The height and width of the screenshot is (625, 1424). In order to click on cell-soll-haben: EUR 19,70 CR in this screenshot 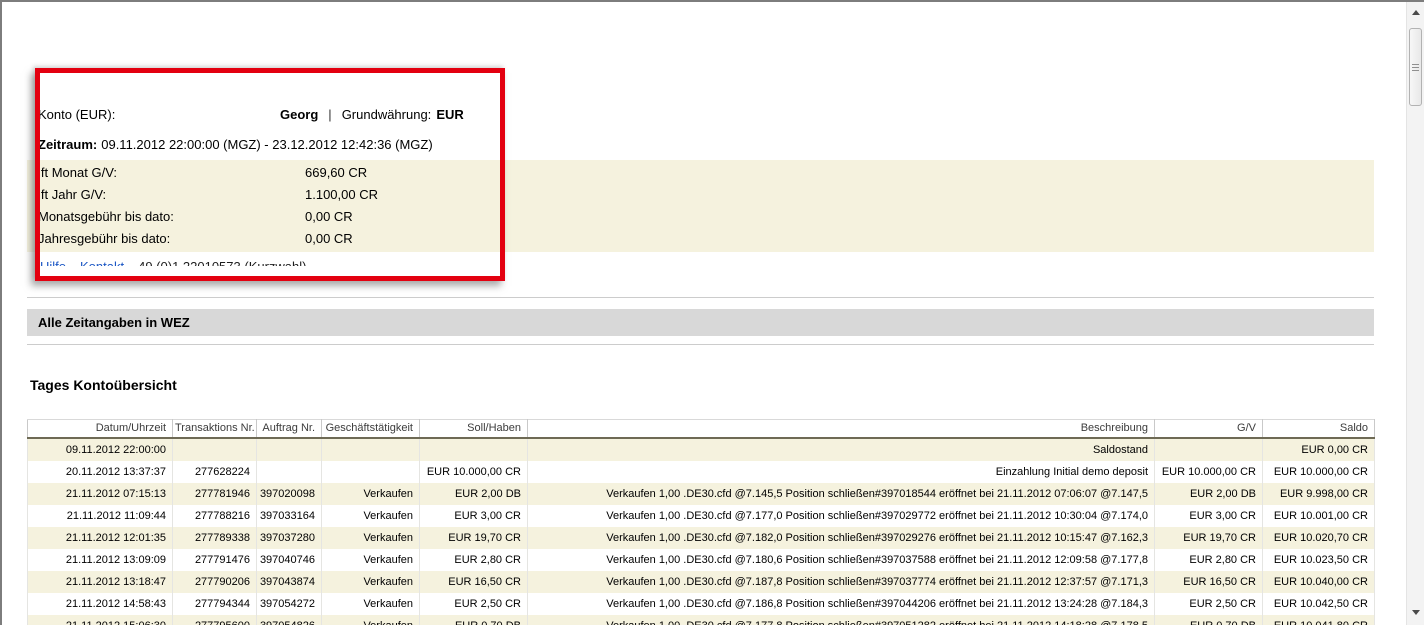, I will do `click(473, 538)`.